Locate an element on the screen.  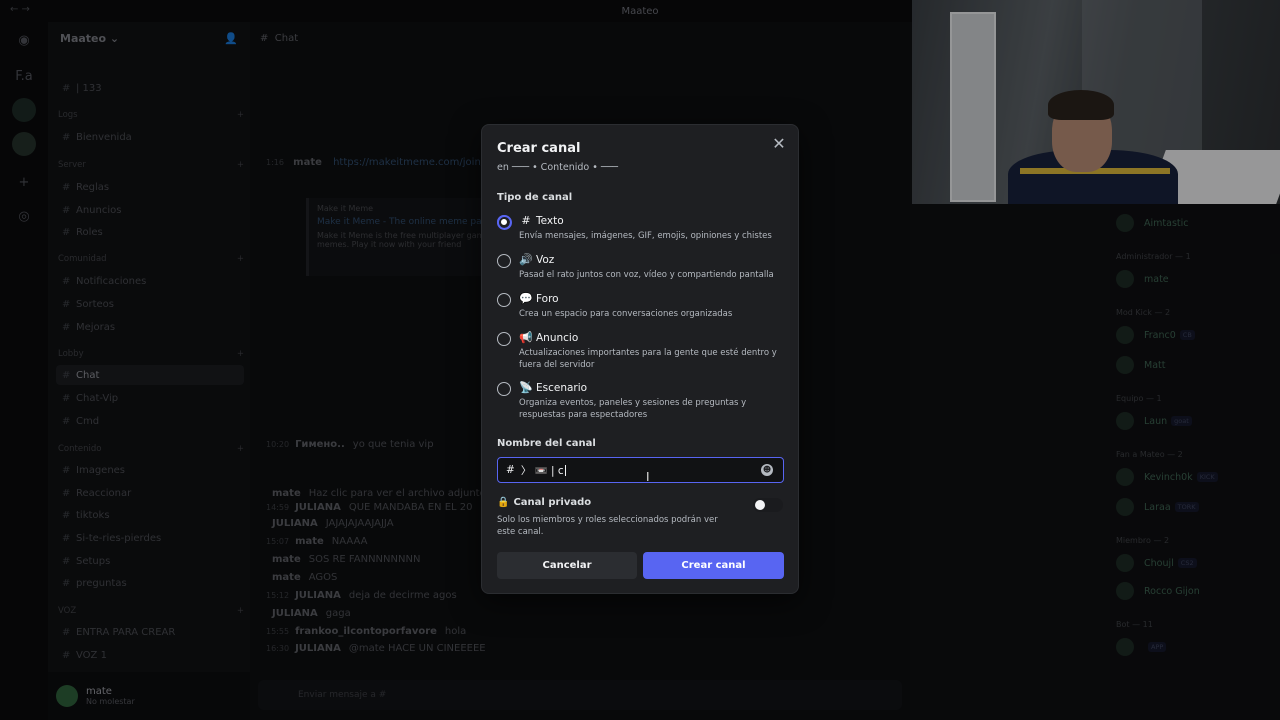
cancel-button: Cancelar is located at coordinates (567, 565).